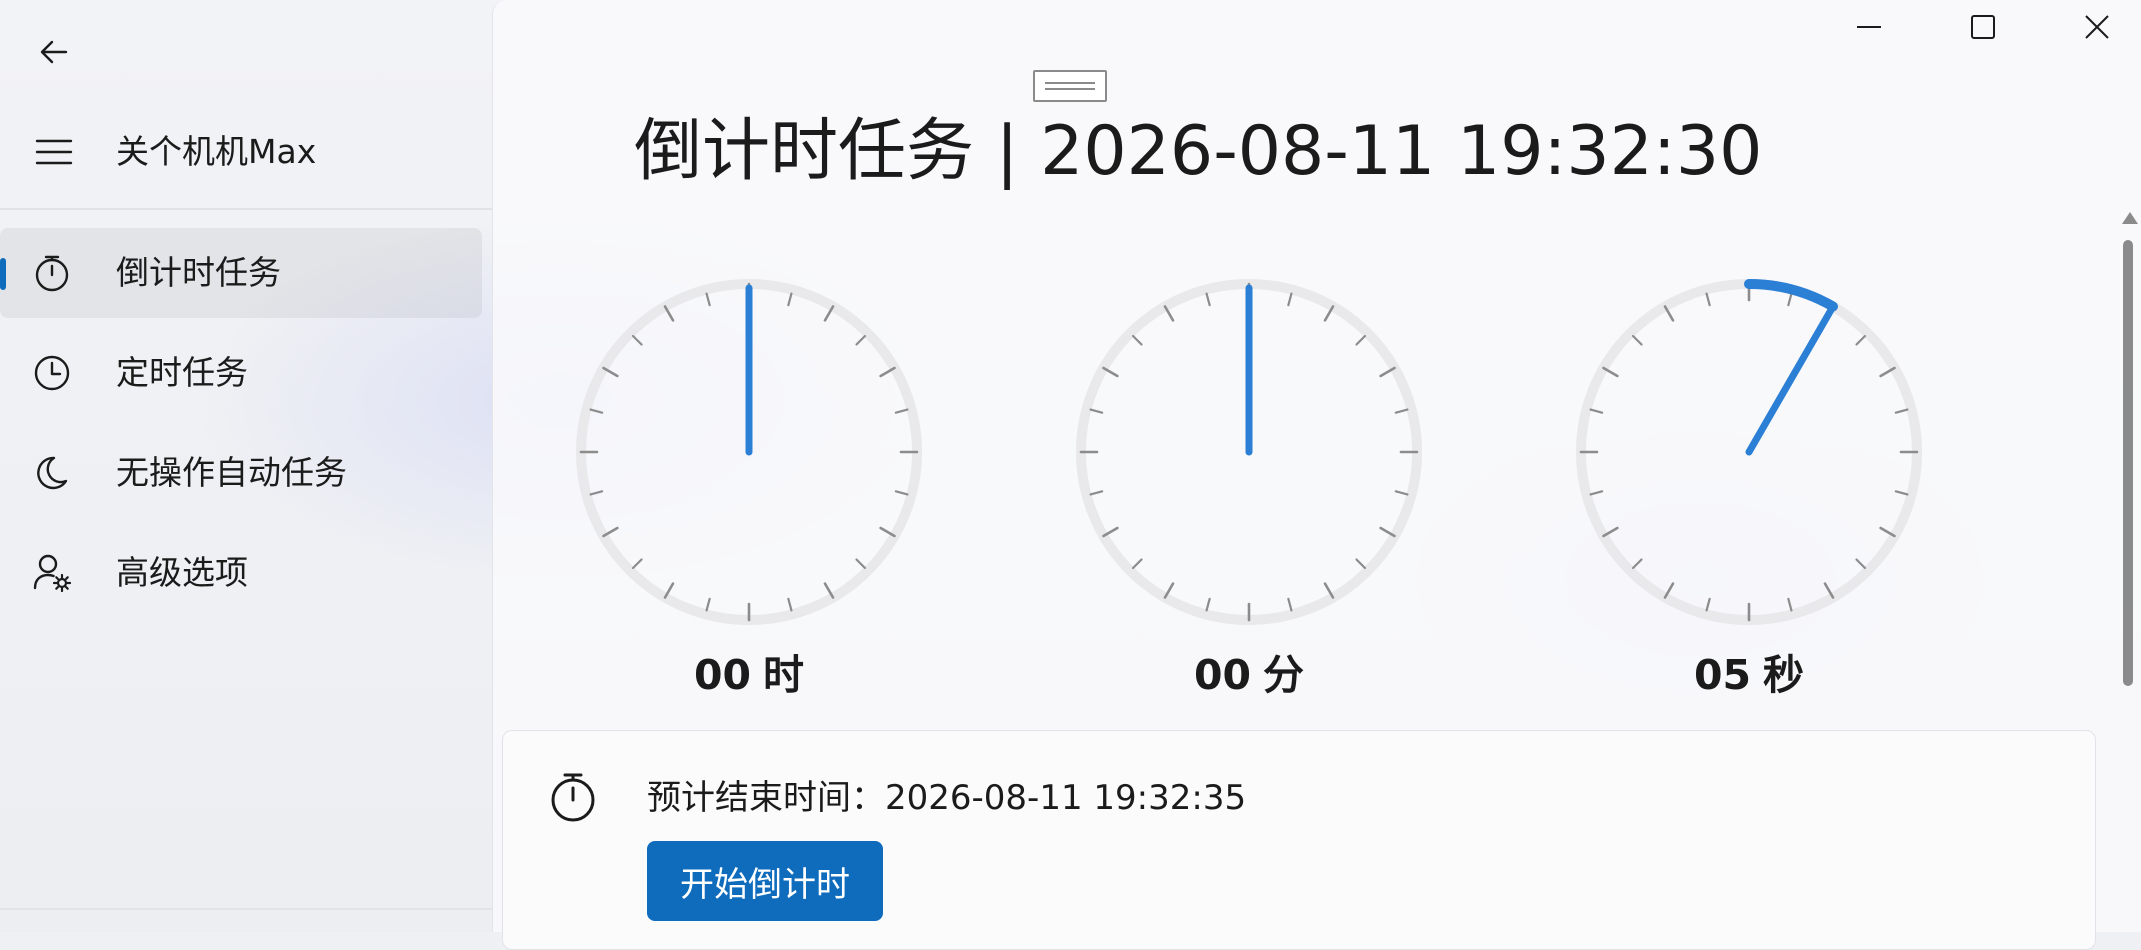 The height and width of the screenshot is (950, 2141). I want to click on back-arrow-icon, so click(54, 52).